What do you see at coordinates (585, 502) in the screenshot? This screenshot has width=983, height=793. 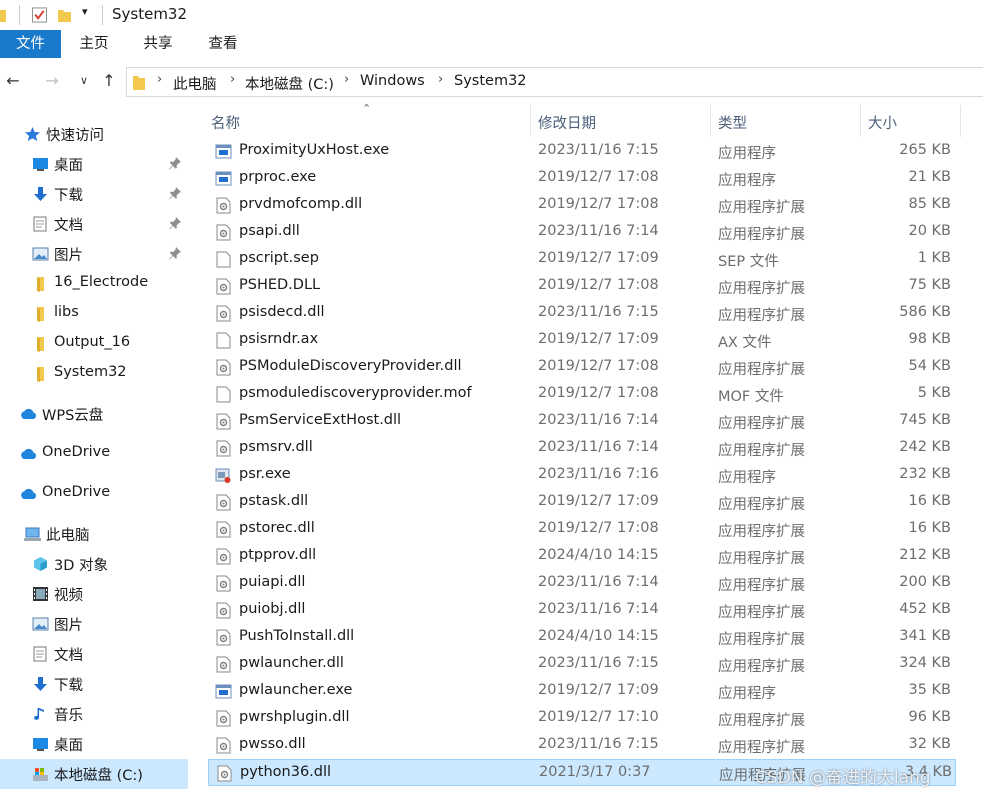 I see `table-row: pstask.dll 2019/12/7 17:09 应用程序扩展 16 KB` at bounding box center [585, 502].